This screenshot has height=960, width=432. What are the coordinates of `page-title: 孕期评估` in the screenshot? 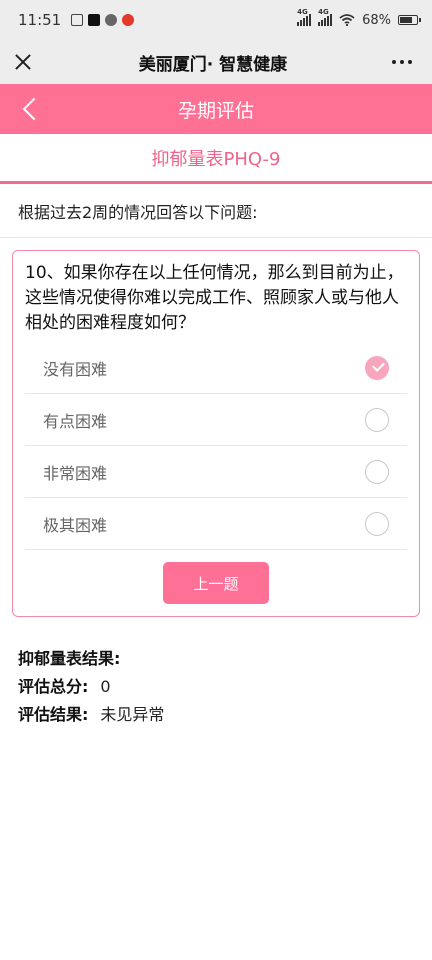 It's located at (215, 110).